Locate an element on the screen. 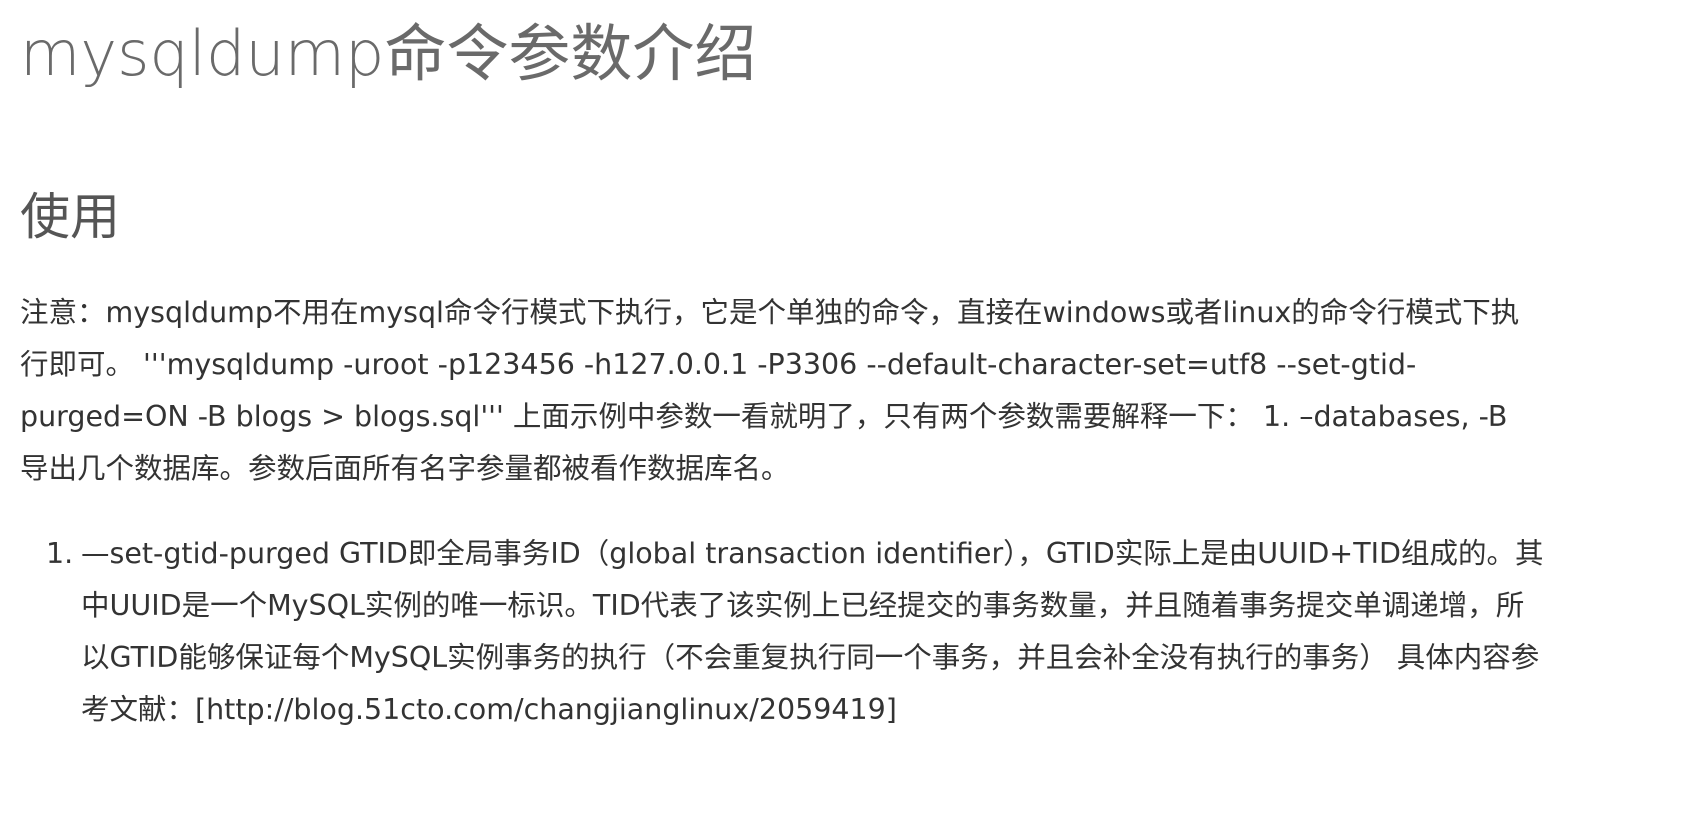 This screenshot has width=1694, height=818. section-heading-usage: 使用 is located at coordinates (70, 217).